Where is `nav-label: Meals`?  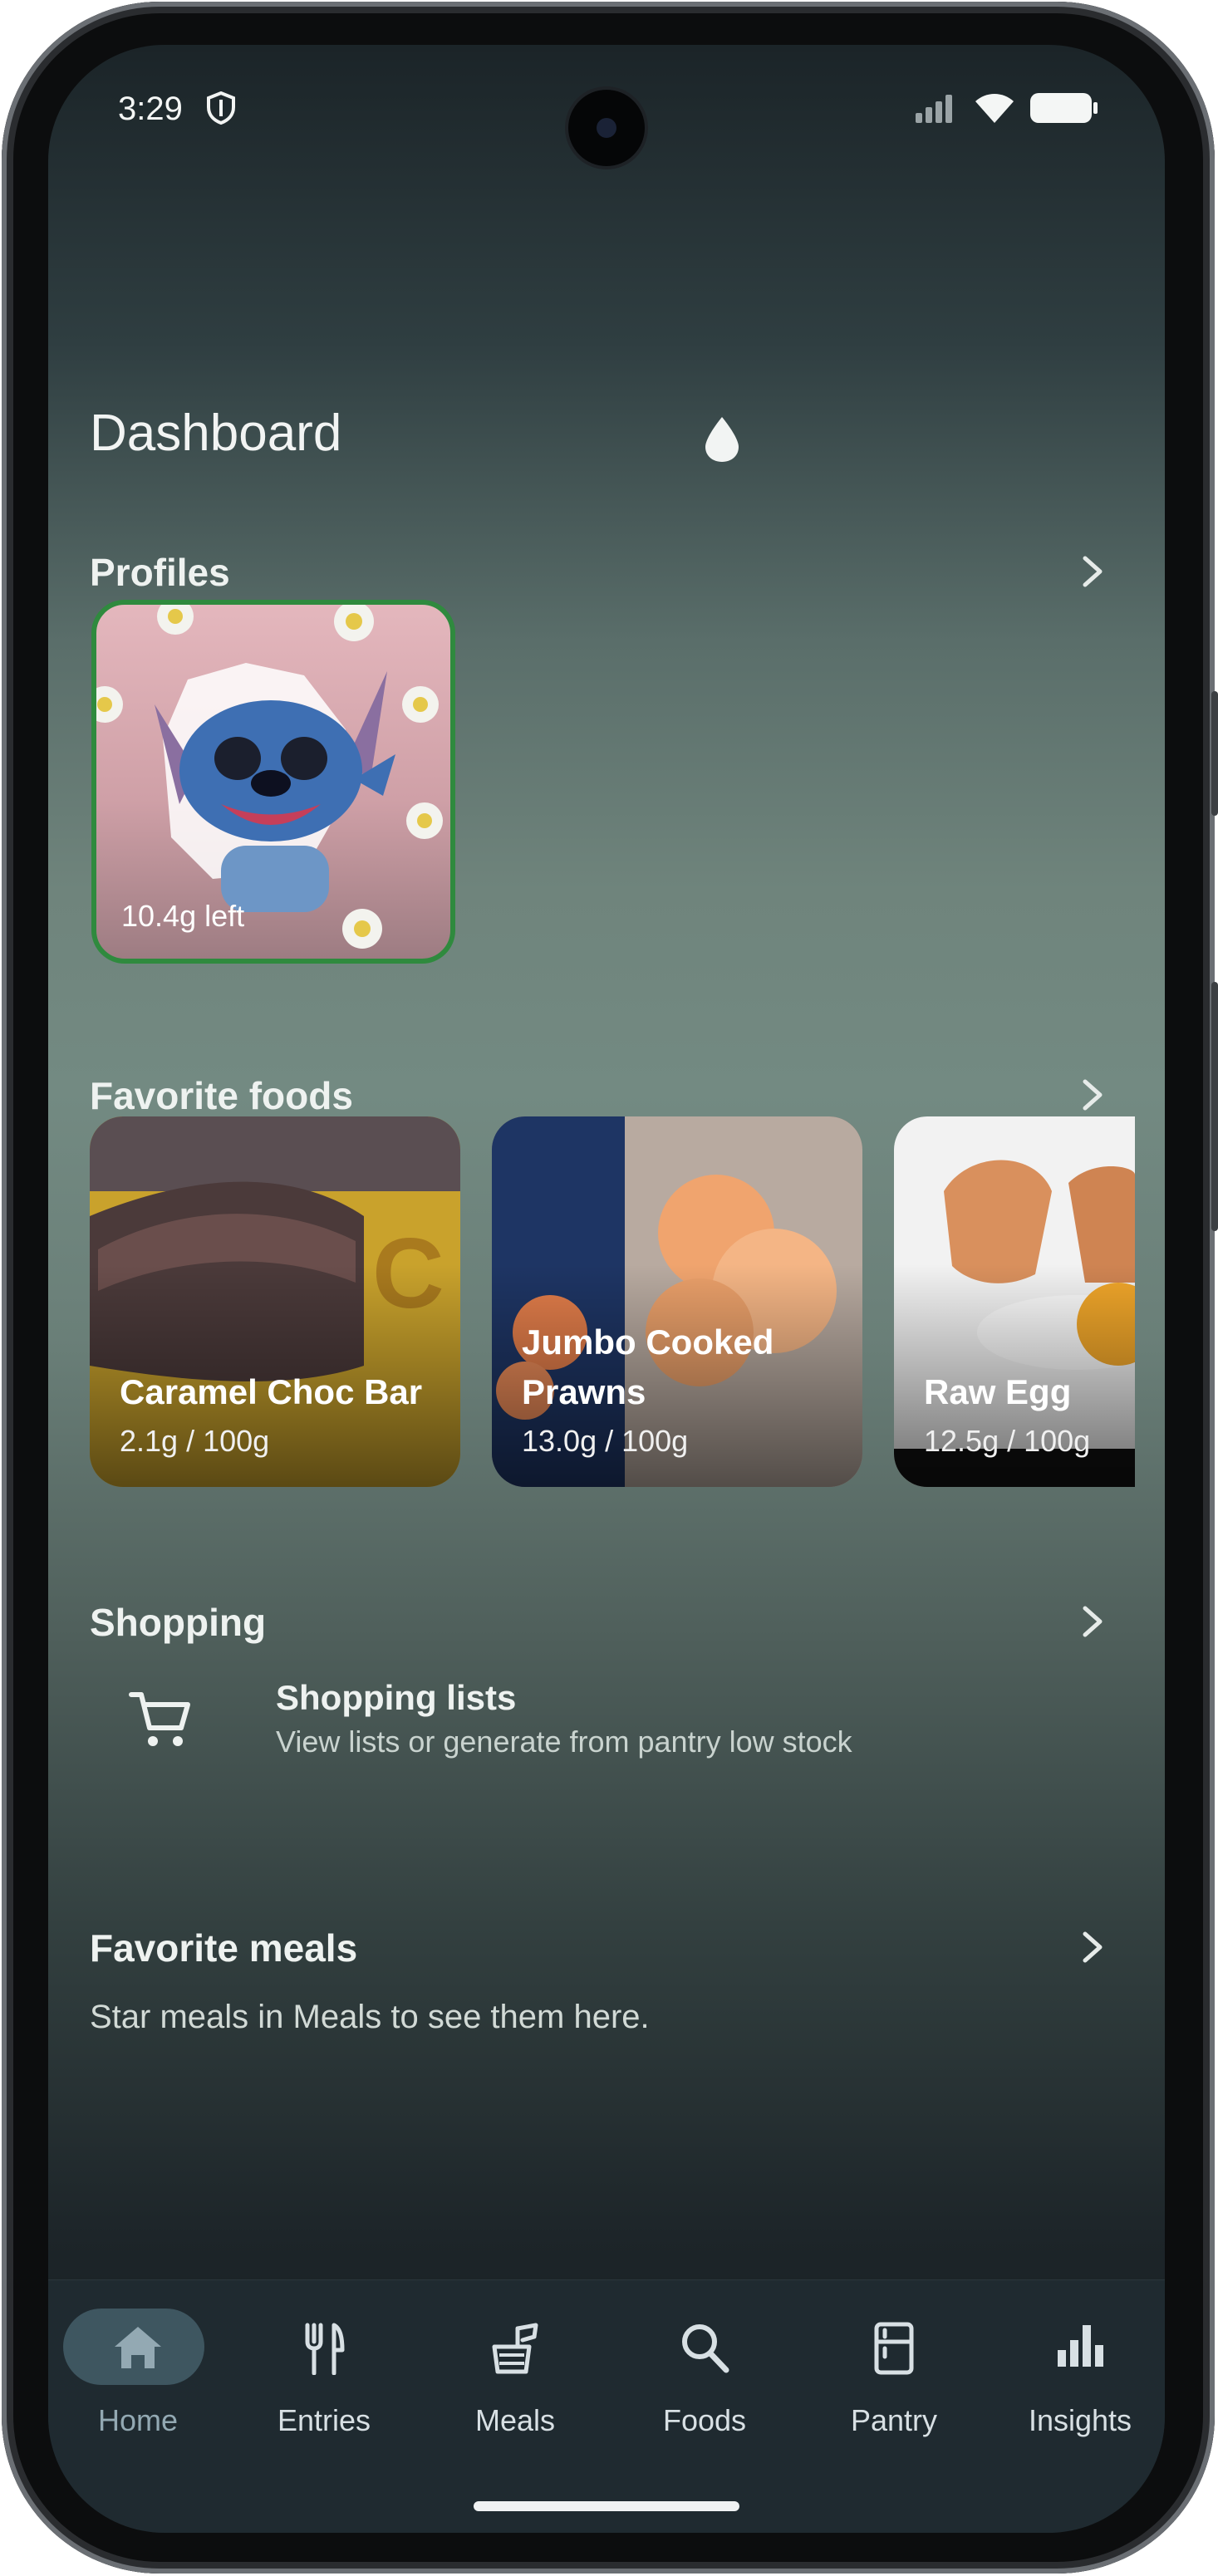
nav-label: Meals is located at coordinates (515, 2420).